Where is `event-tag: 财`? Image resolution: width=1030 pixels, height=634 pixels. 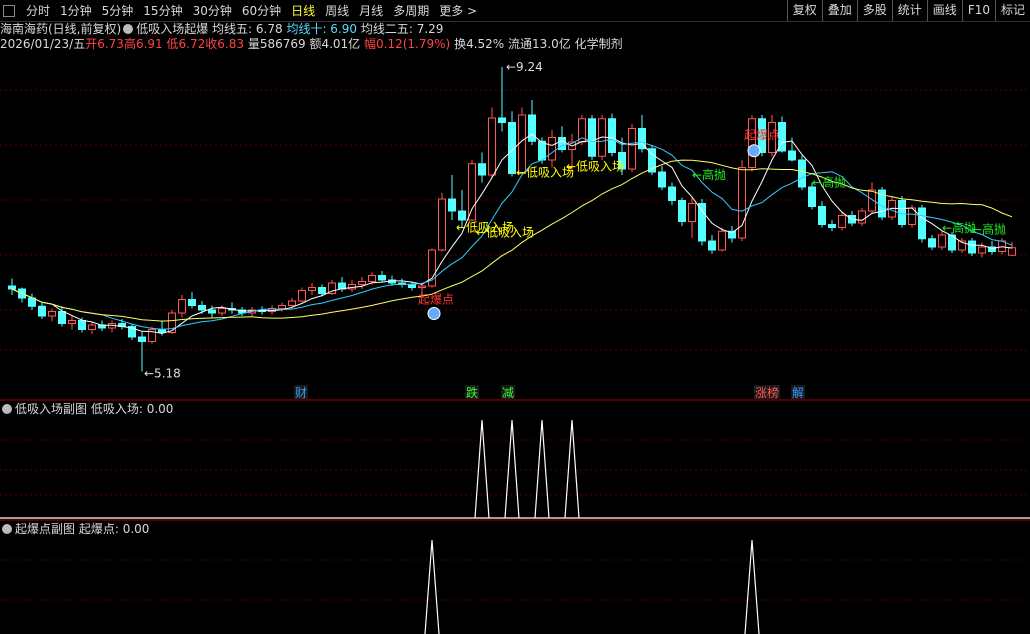
event-tag: 财 is located at coordinates (301, 393).